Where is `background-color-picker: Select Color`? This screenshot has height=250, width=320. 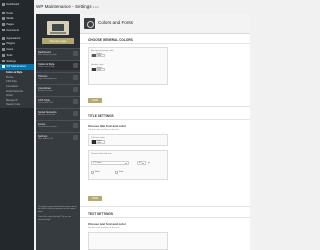
background-color-picker: Select Color is located at coordinates (98, 55).